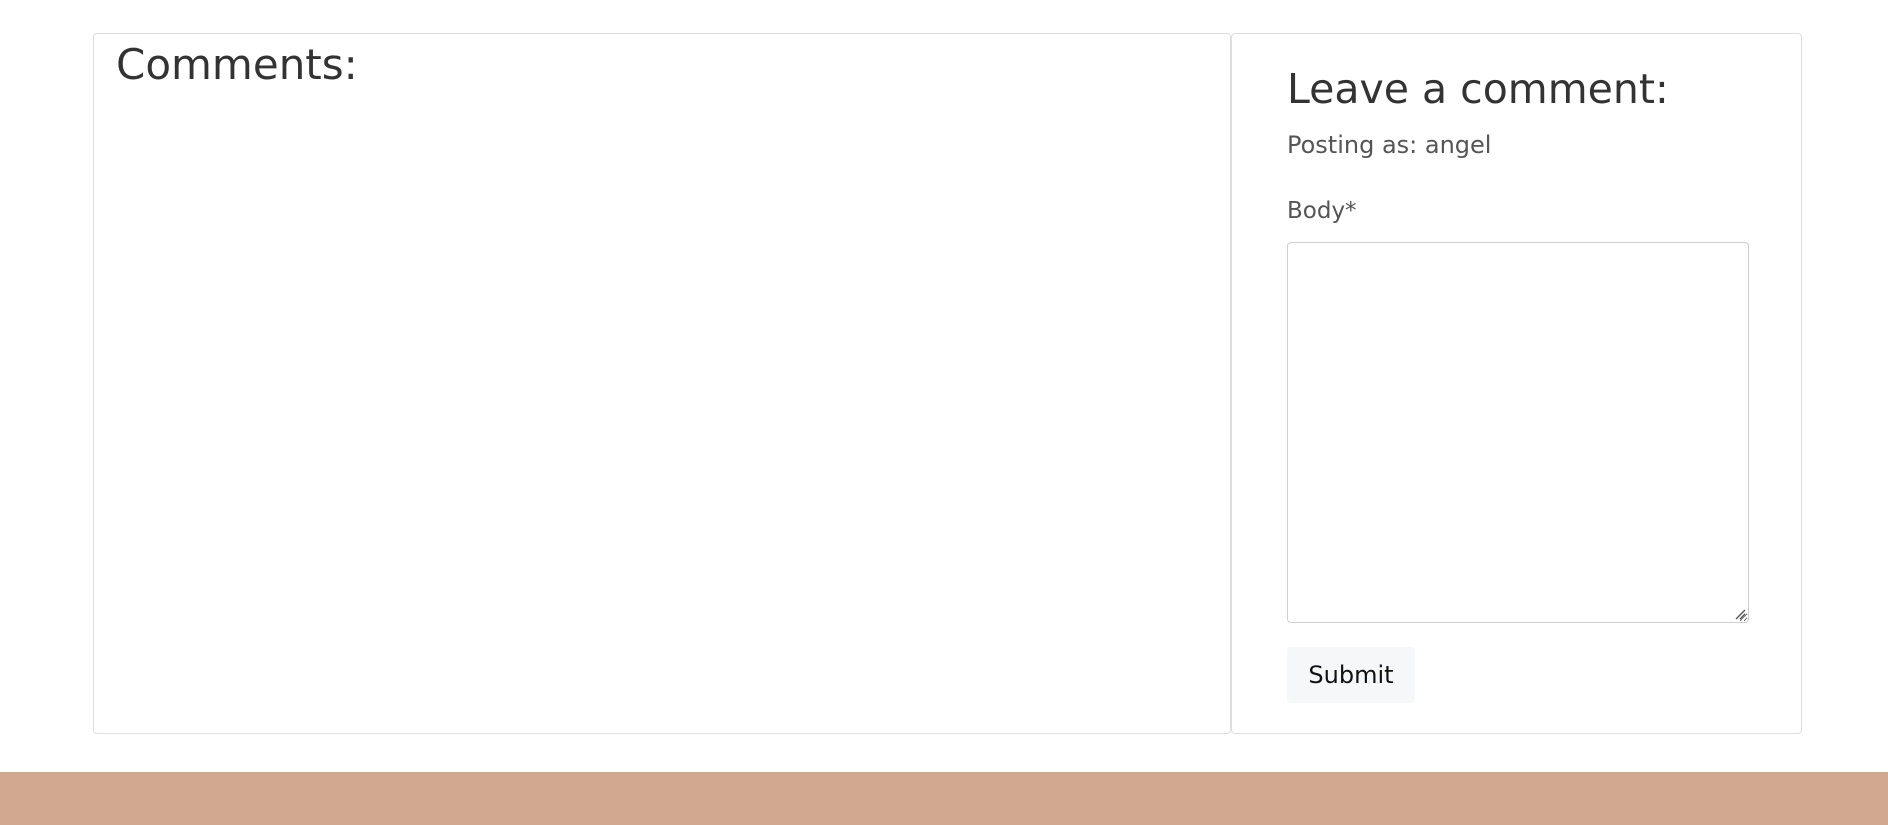 Image resolution: width=1888 pixels, height=825 pixels. What do you see at coordinates (1518, 432) in the screenshot?
I see `body-textarea` at bounding box center [1518, 432].